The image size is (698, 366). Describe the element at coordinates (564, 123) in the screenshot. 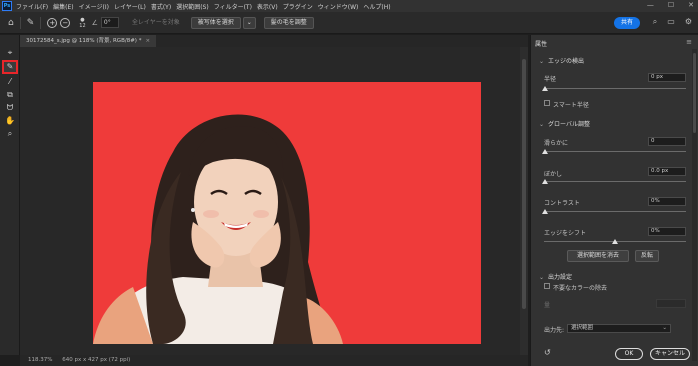

I see `global-refinements-section: ⌄ グローバル調整` at that location.